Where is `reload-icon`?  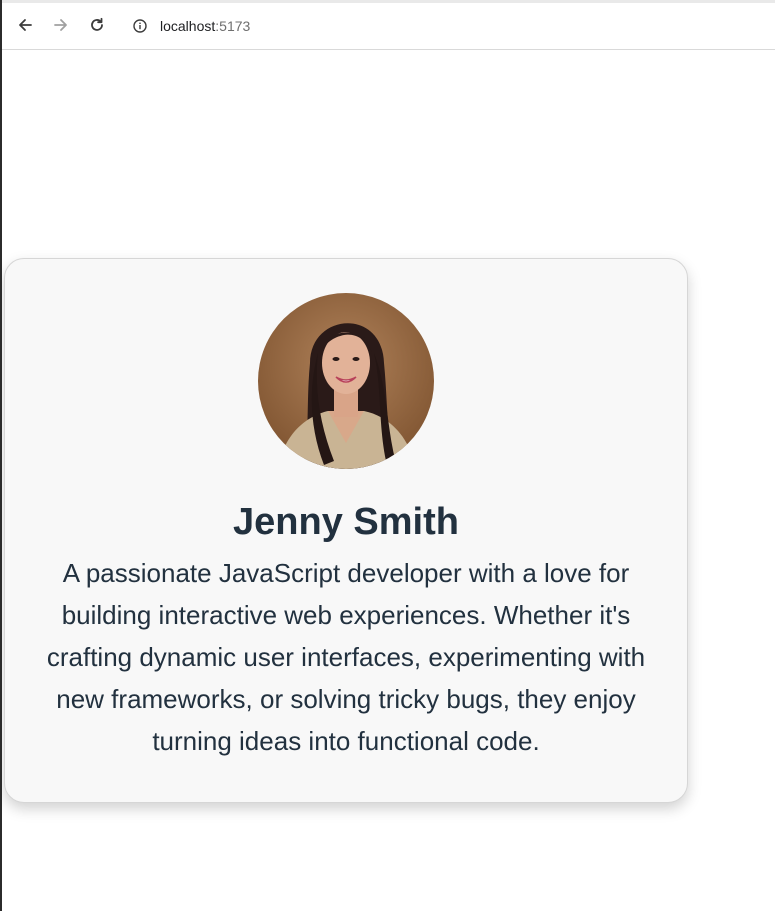 reload-icon is located at coordinates (97, 24).